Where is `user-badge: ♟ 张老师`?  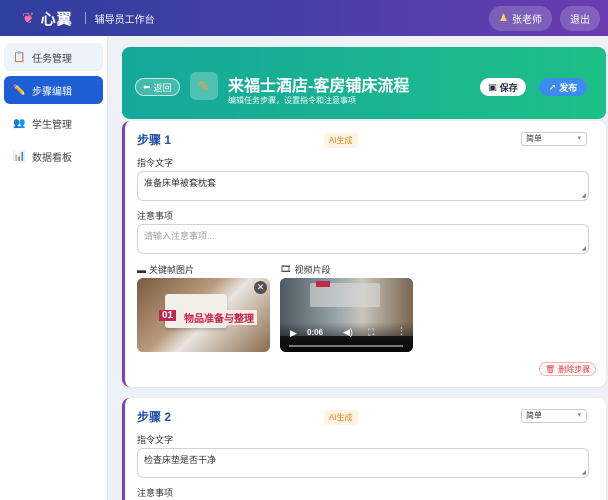 user-badge: ♟ 张老师 is located at coordinates (520, 18).